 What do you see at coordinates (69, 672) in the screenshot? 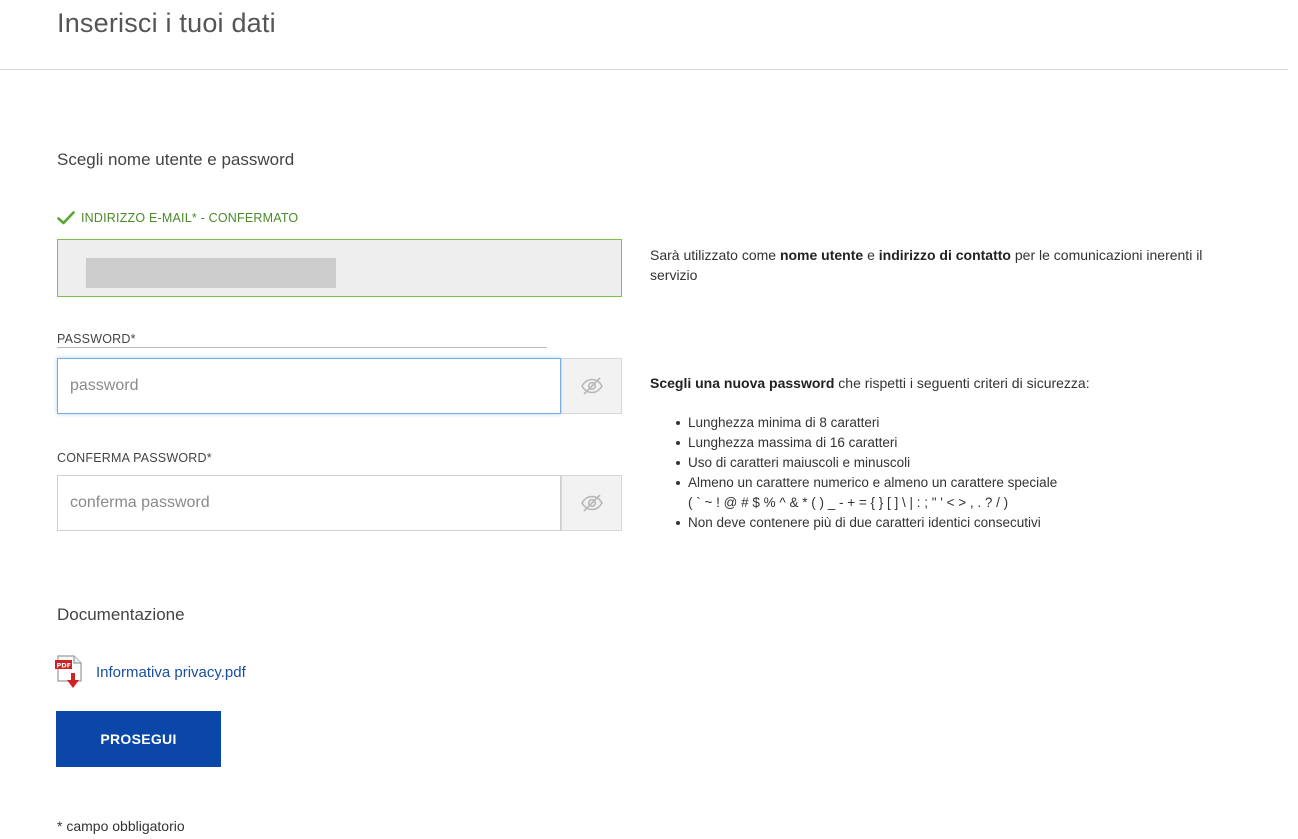
I see `pdf-download-icon: PDF` at bounding box center [69, 672].